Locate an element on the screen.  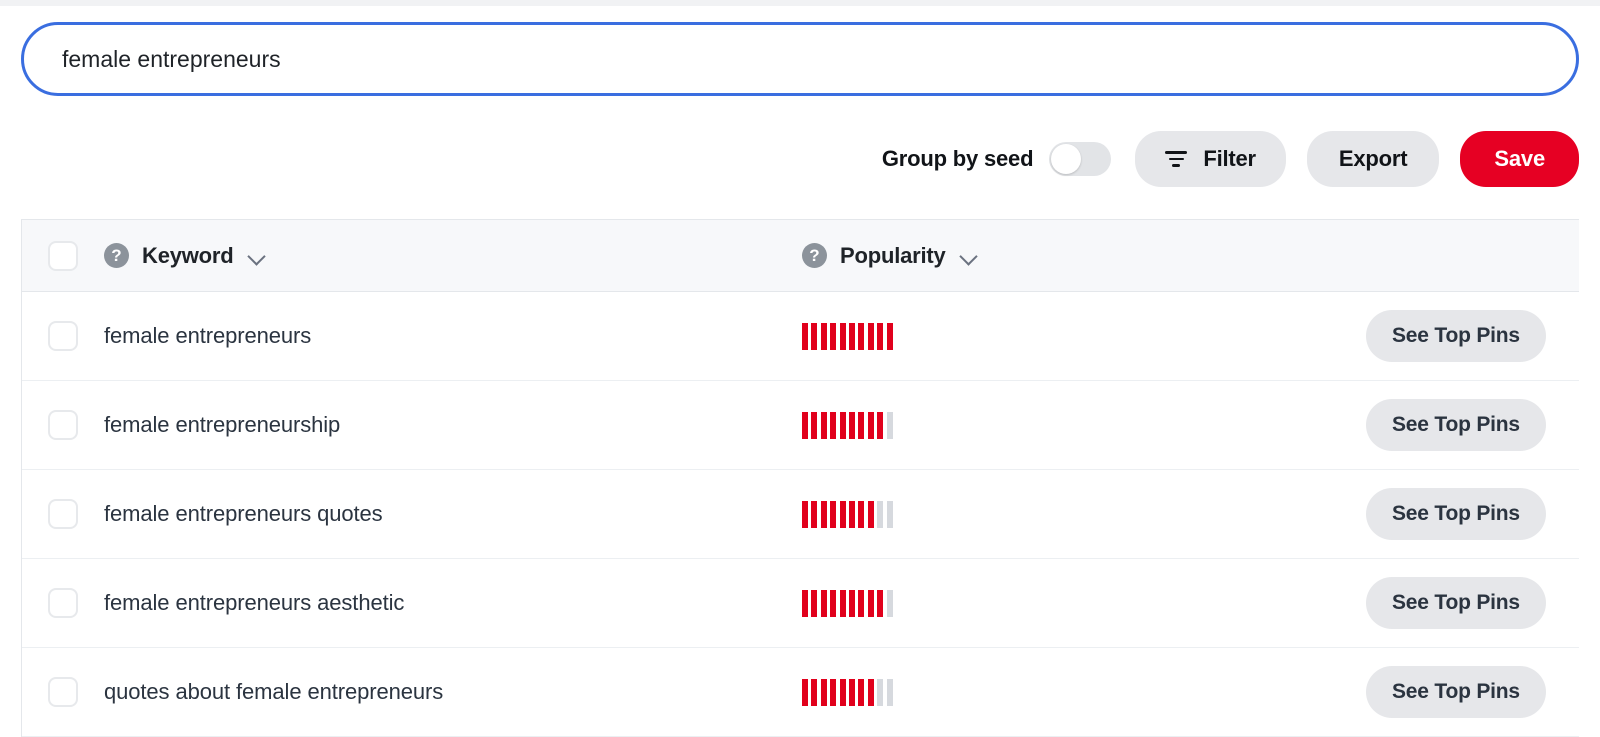
search-input is located at coordinates (800, 59).